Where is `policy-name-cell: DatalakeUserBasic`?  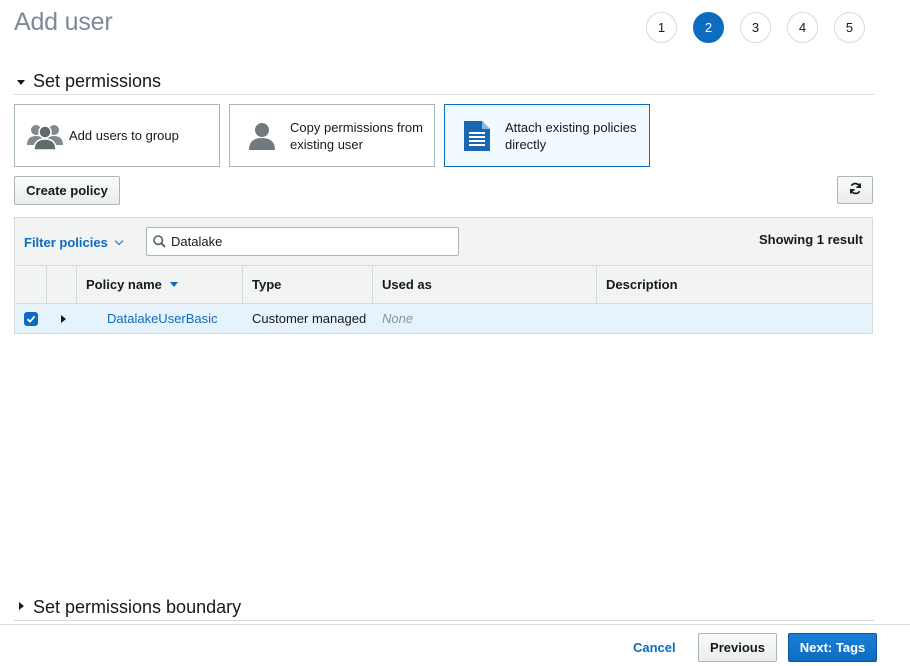
policy-name-cell: DatalakeUserBasic is located at coordinates (160, 318).